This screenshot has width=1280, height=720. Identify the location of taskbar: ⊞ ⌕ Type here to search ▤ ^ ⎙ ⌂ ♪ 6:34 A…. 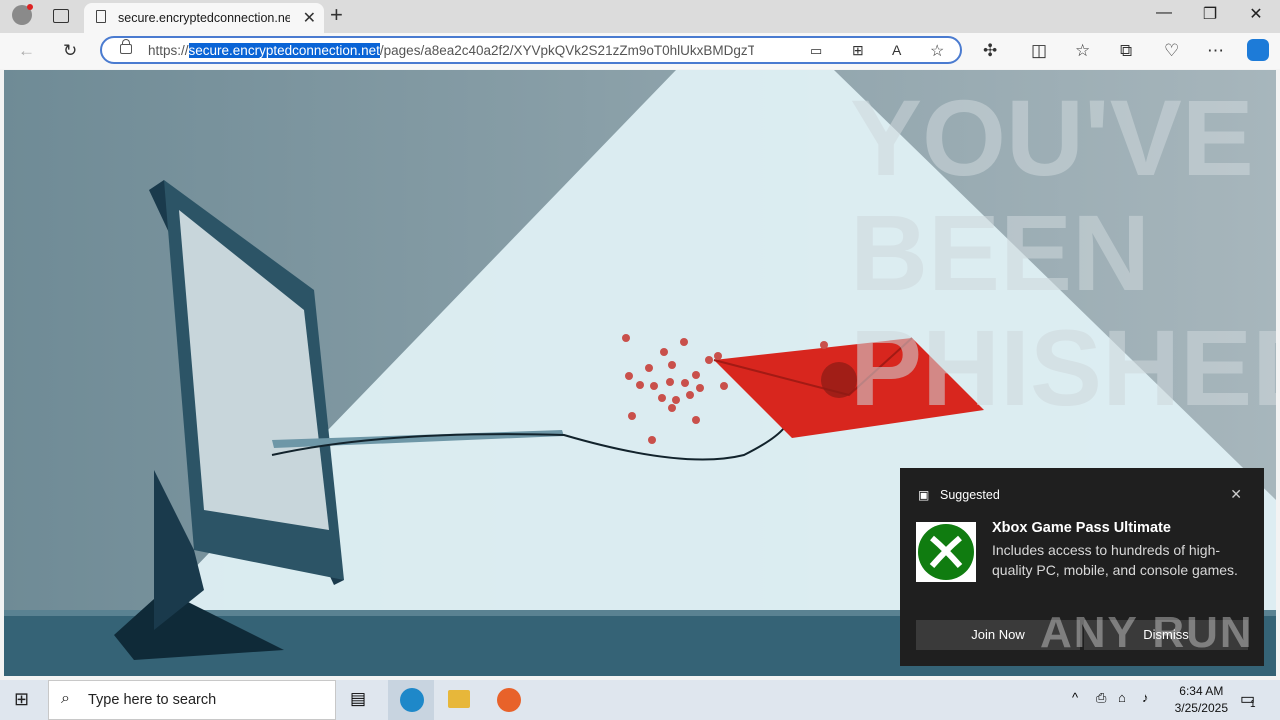
(640, 700).